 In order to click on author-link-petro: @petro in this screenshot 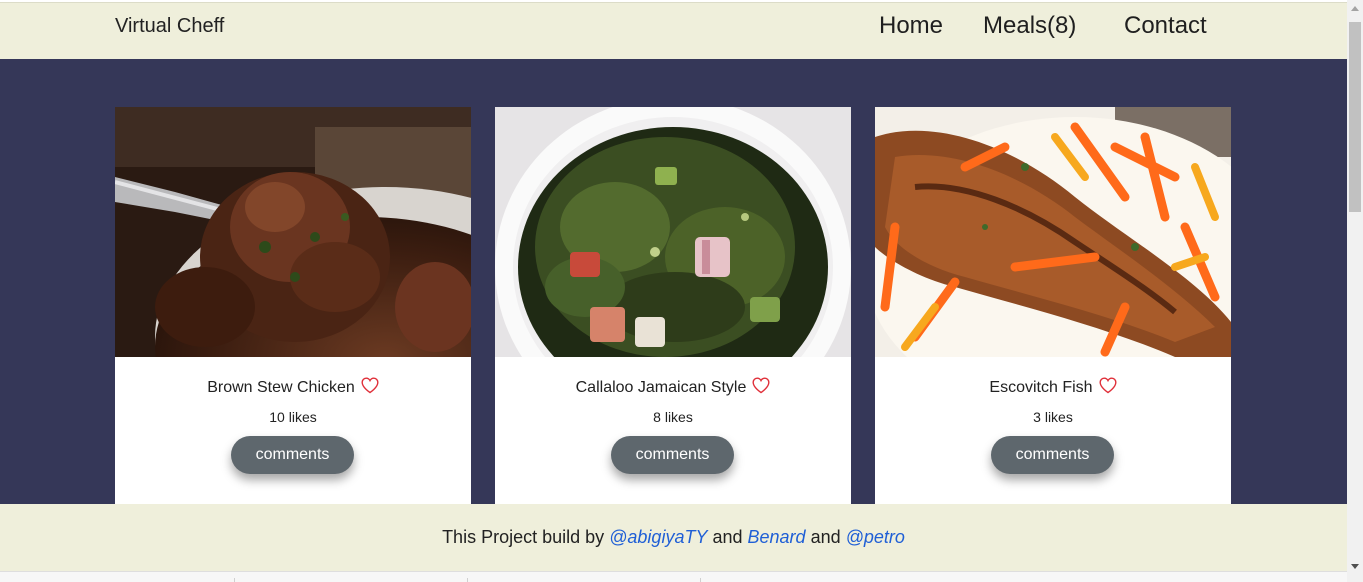, I will do `click(875, 537)`.